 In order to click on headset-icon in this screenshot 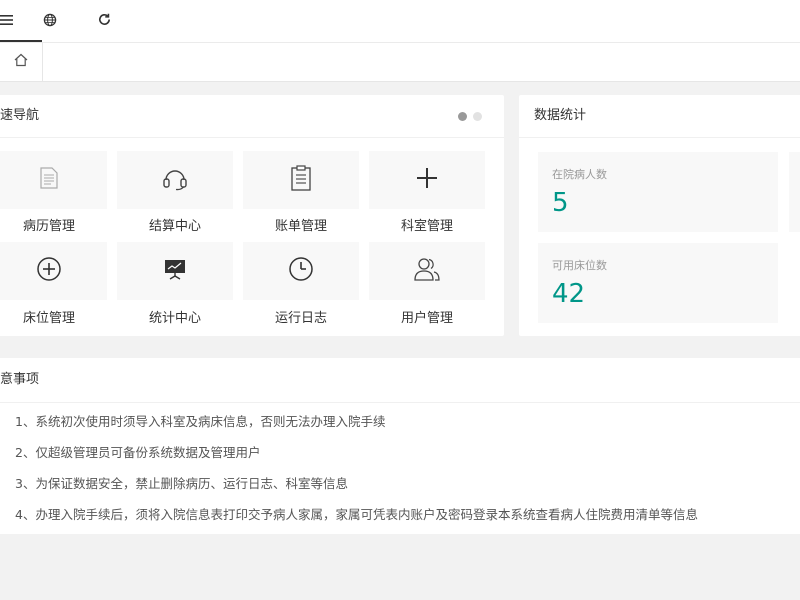, I will do `click(175, 180)`.